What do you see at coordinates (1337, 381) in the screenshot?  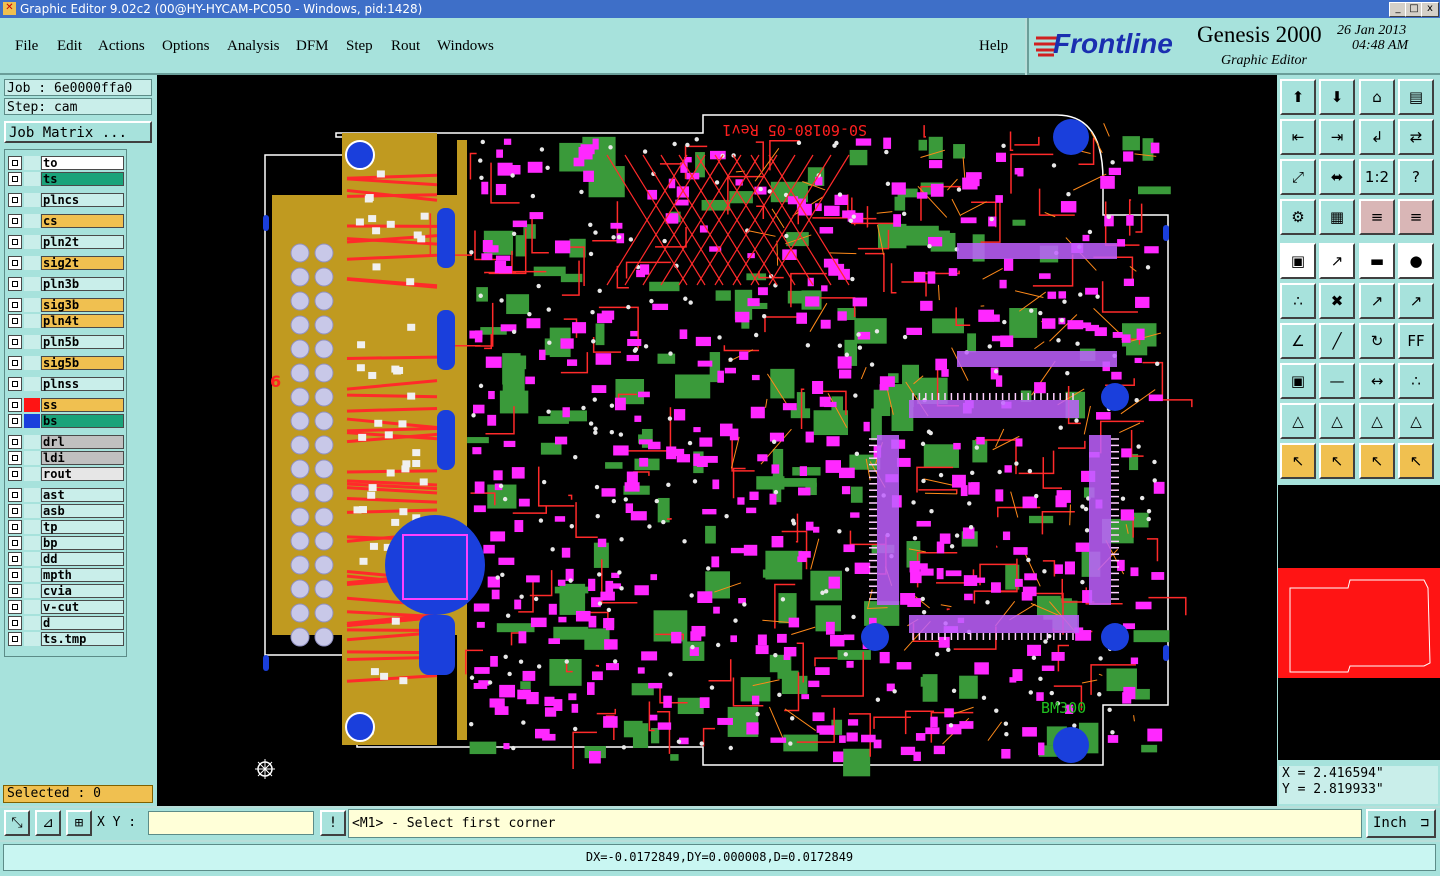 I see `split-icon: —` at bounding box center [1337, 381].